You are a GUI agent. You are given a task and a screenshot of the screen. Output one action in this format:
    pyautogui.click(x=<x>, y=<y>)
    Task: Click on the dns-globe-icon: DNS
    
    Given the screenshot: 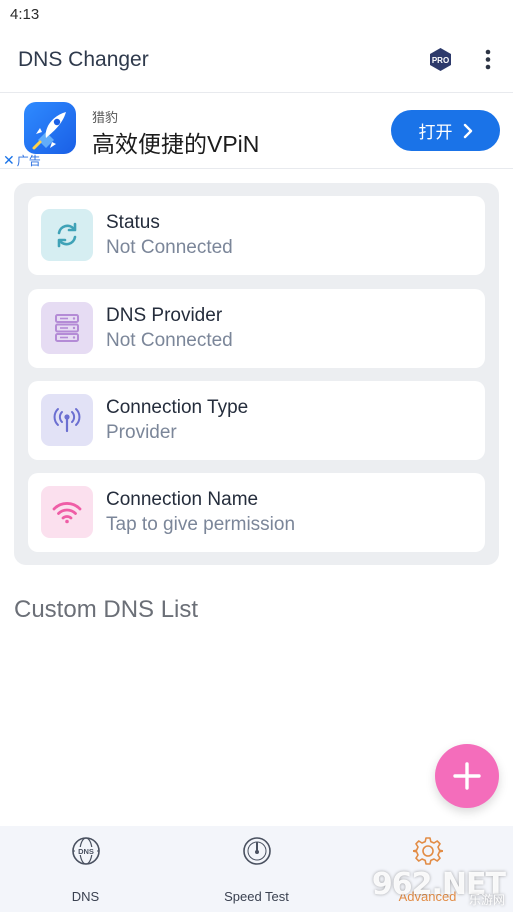 What is the action you would take?
    pyautogui.click(x=86, y=851)
    